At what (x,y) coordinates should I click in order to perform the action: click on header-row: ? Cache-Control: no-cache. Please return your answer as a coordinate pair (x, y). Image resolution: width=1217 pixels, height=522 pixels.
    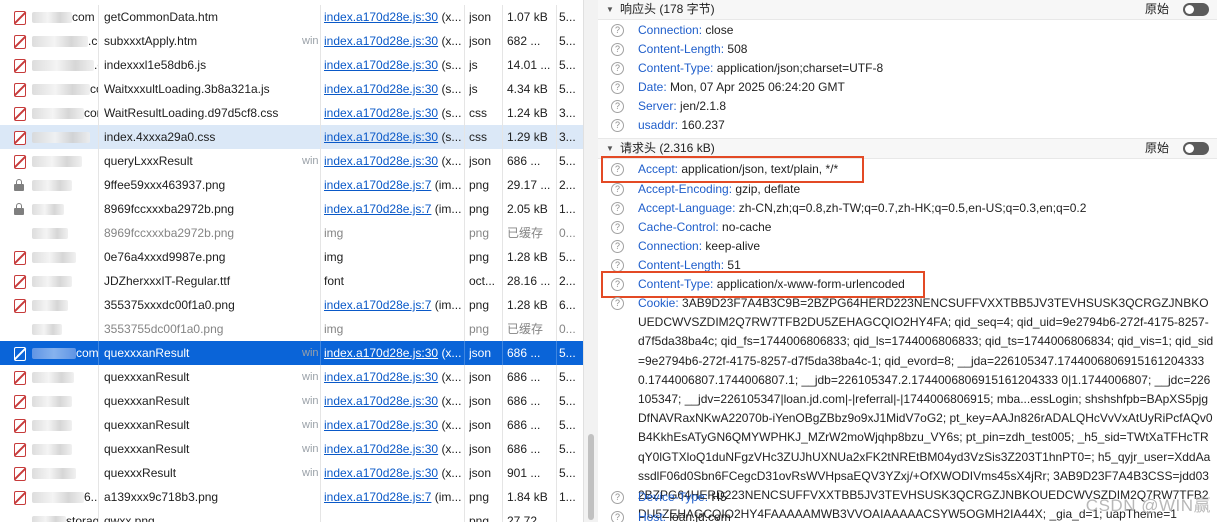
    Looking at the image, I should click on (907, 227).